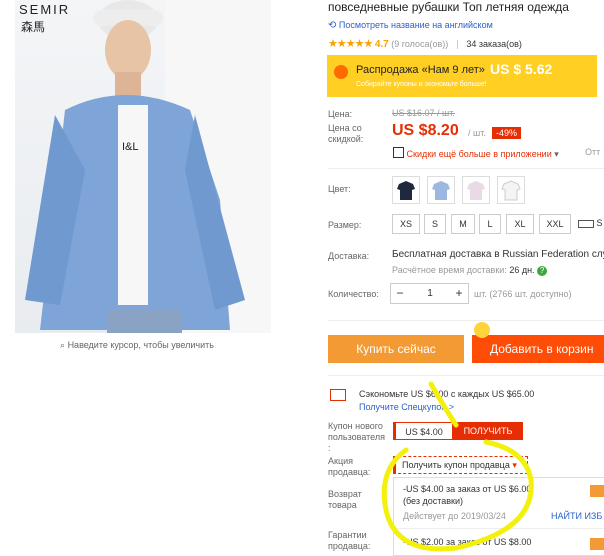 The width and height of the screenshot is (604, 556). Describe the element at coordinates (470, 270) in the screenshot. I see `delivery-time: Расчётное время доставки: 26 дн. ?` at that location.